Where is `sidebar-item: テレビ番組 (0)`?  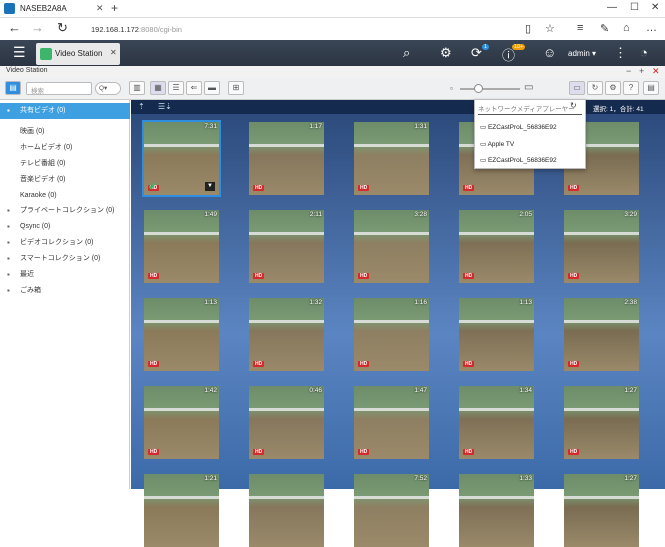 sidebar-item: テレビ番組 (0) is located at coordinates (65, 164).